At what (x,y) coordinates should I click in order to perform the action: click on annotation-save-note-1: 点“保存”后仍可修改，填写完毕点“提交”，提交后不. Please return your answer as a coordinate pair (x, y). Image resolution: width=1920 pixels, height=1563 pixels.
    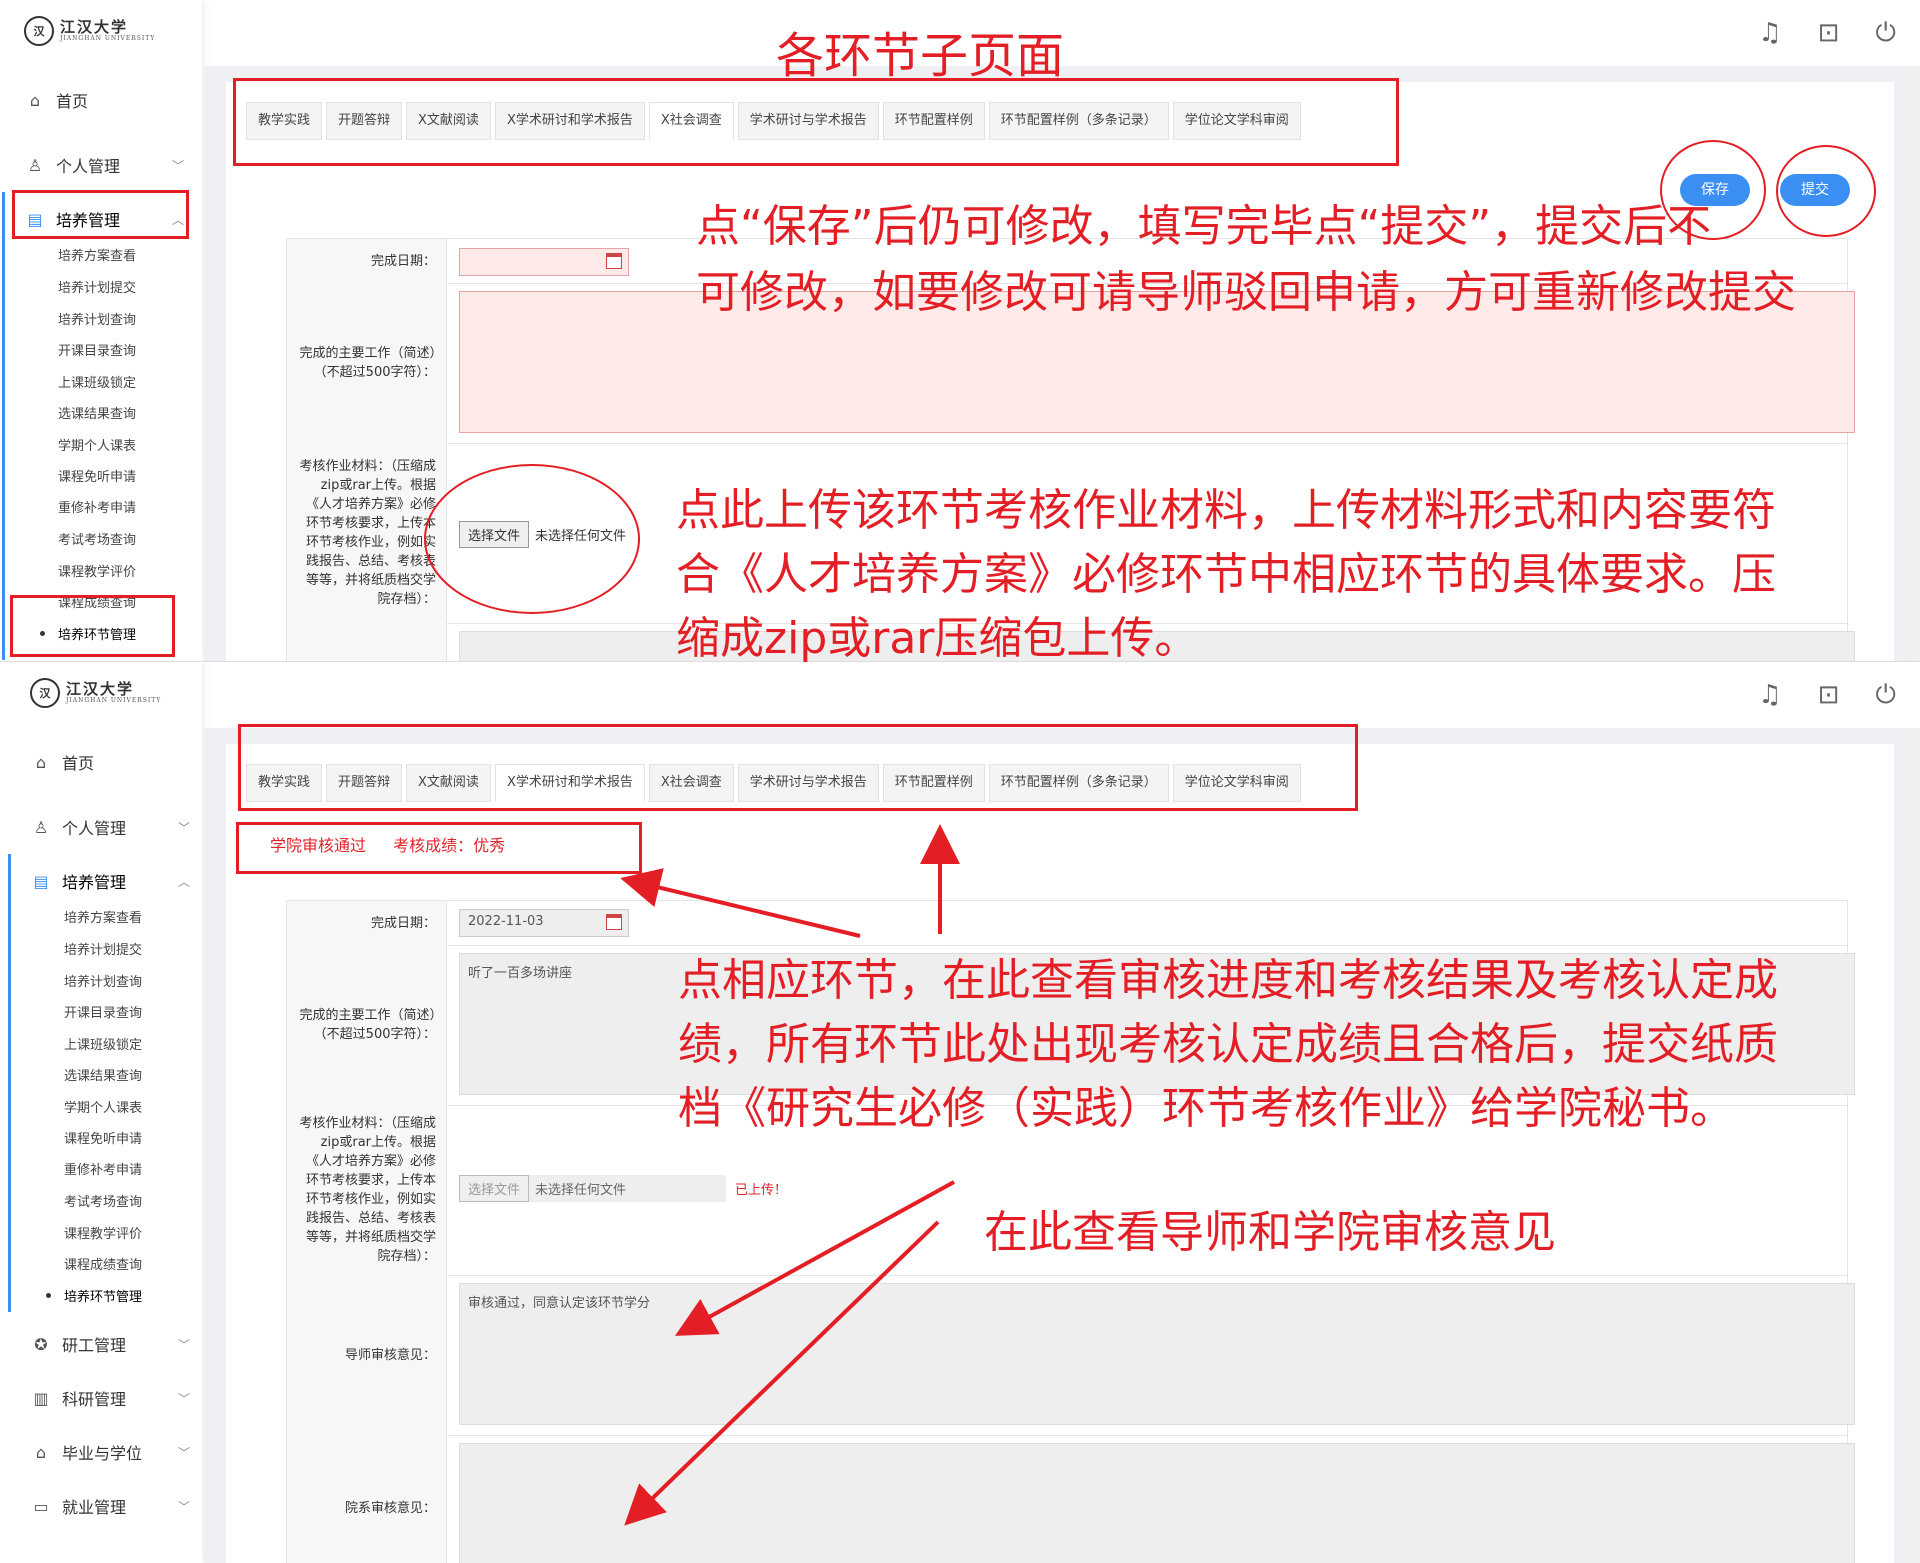
    Looking at the image, I should click on (1204, 226).